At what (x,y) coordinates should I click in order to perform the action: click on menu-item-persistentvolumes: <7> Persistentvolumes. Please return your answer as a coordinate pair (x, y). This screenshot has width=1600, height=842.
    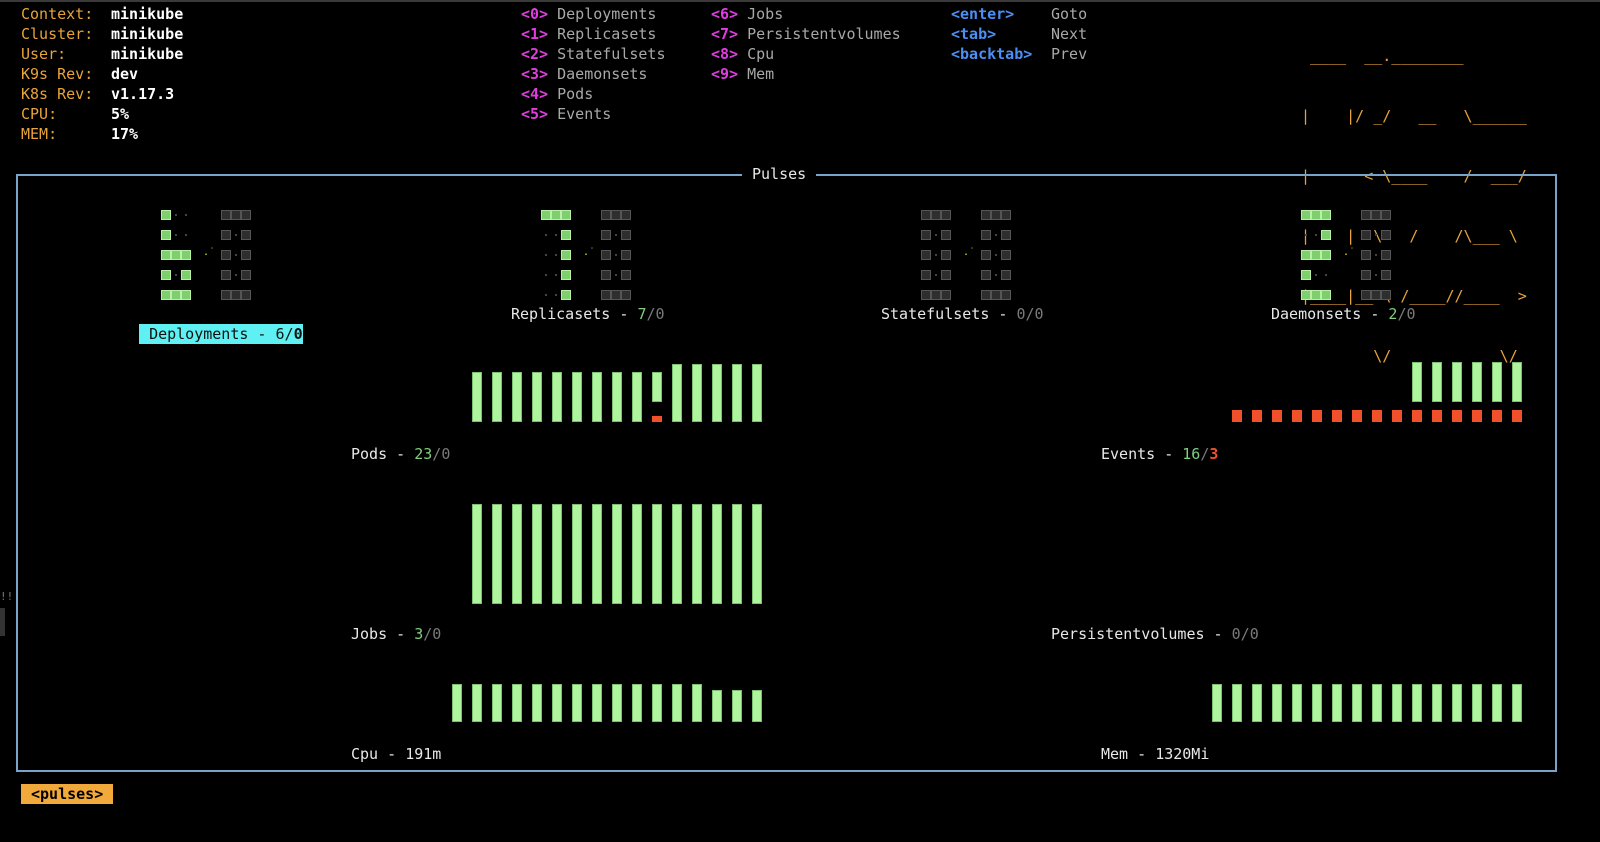
    Looking at the image, I should click on (806, 34).